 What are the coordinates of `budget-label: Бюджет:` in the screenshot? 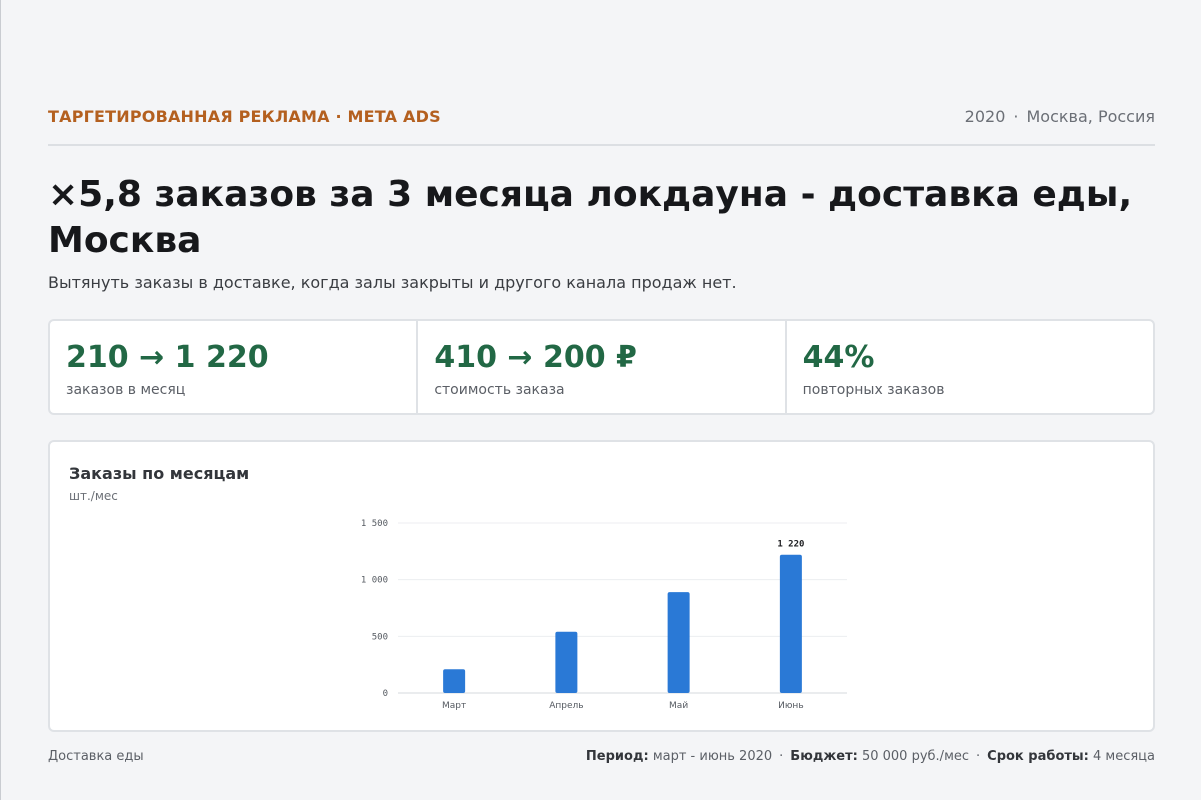 It's located at (824, 756).